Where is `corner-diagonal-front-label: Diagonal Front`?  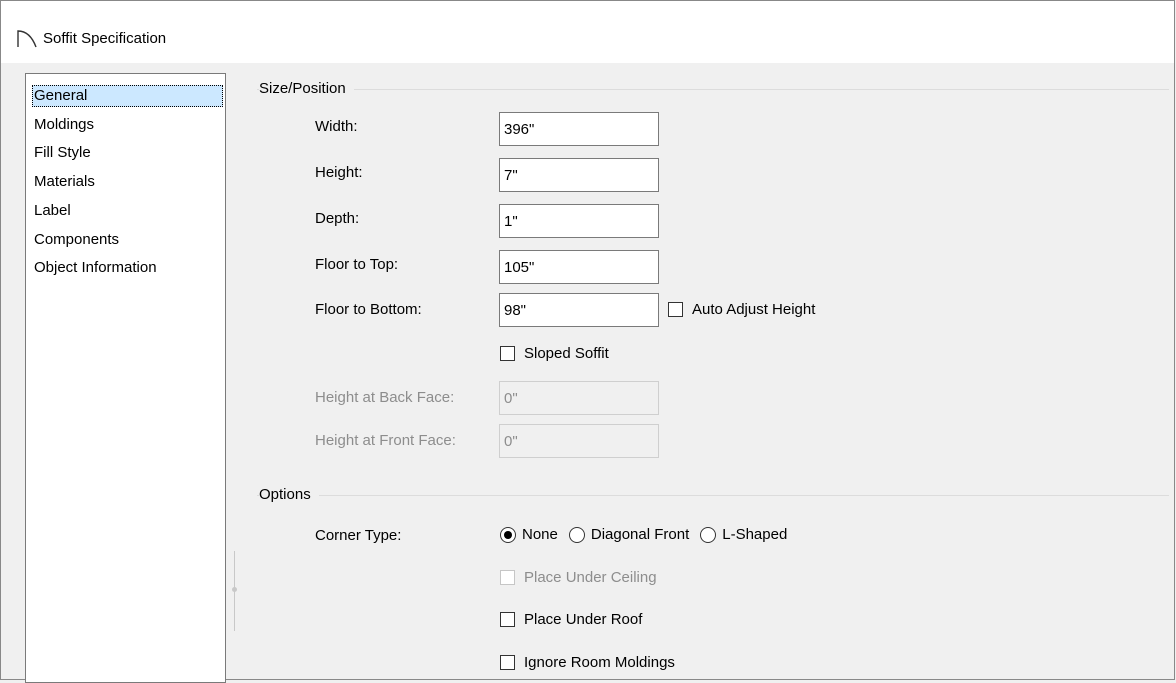
corner-diagonal-front-label: Diagonal Front is located at coordinates (640, 534).